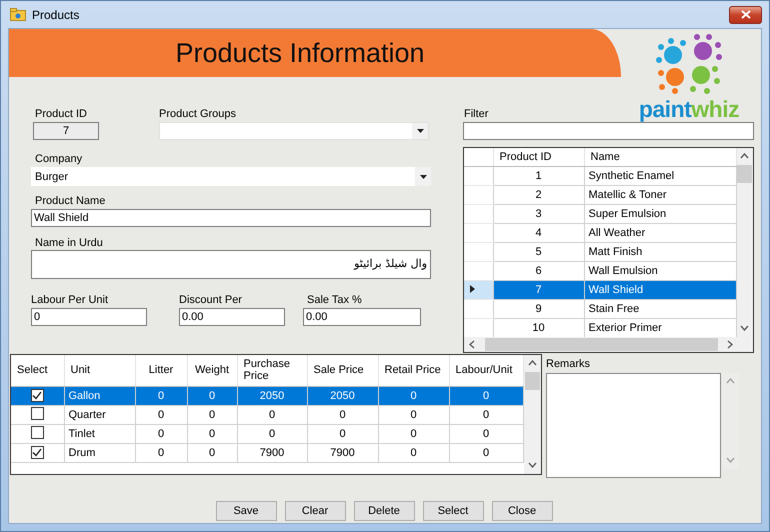 Image resolution: width=770 pixels, height=532 pixels. Describe the element at coordinates (472, 344) in the screenshot. I see `scroll-left-icon` at that location.